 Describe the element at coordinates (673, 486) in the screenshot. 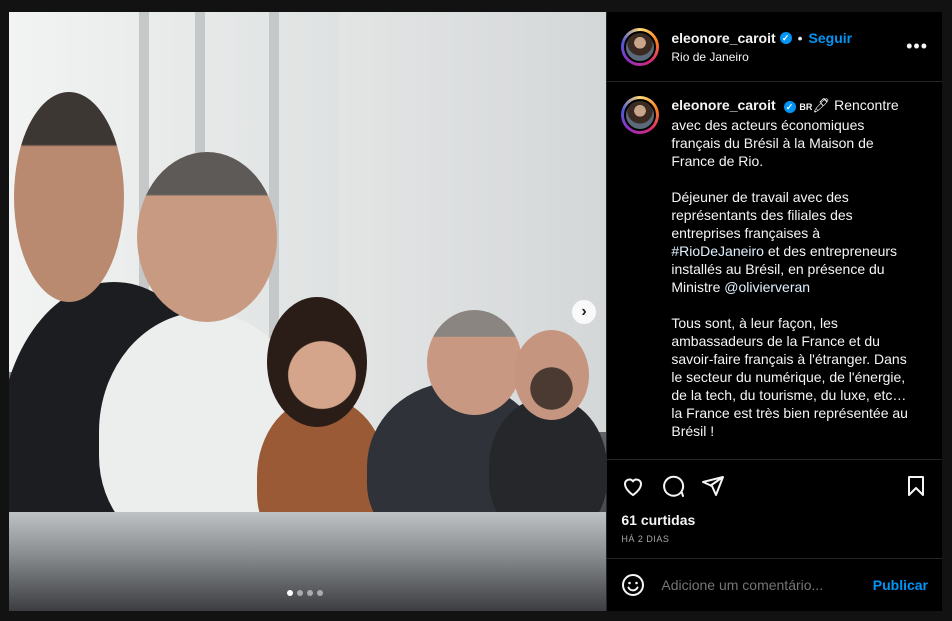

I see `comment-icon` at that location.